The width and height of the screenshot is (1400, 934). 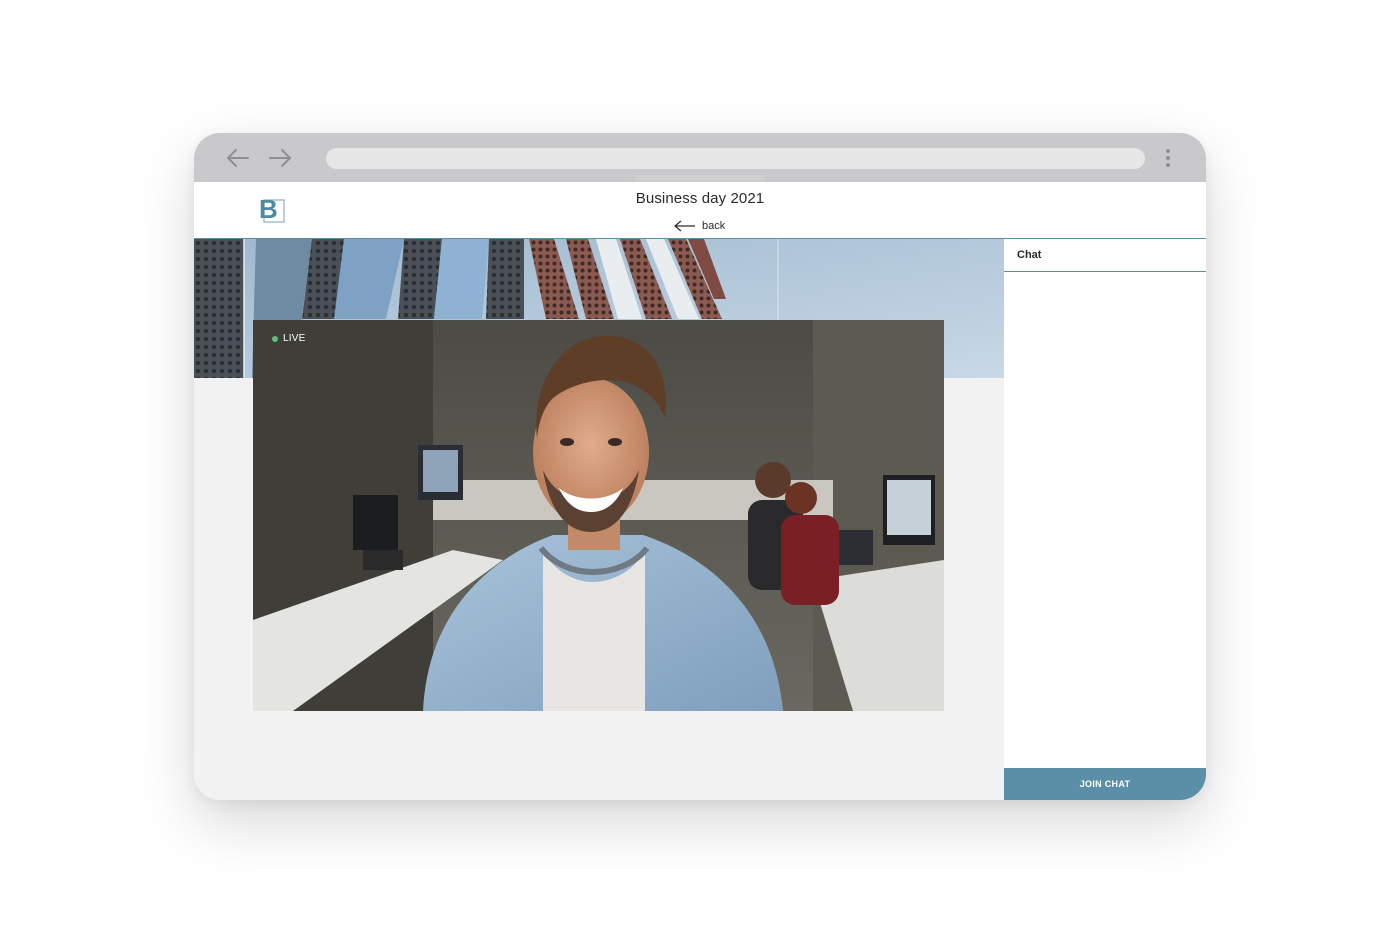 What do you see at coordinates (1105, 784) in the screenshot?
I see `join-chat-button: JOIN CHAT` at bounding box center [1105, 784].